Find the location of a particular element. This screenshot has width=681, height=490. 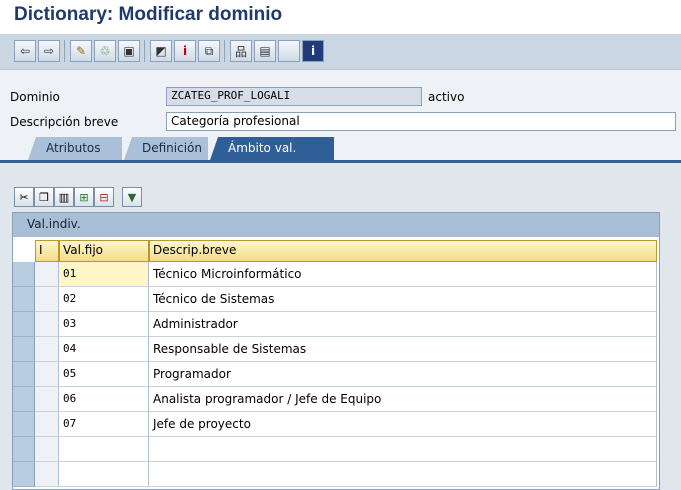

tab-atributos: Atributos is located at coordinates (75, 148).